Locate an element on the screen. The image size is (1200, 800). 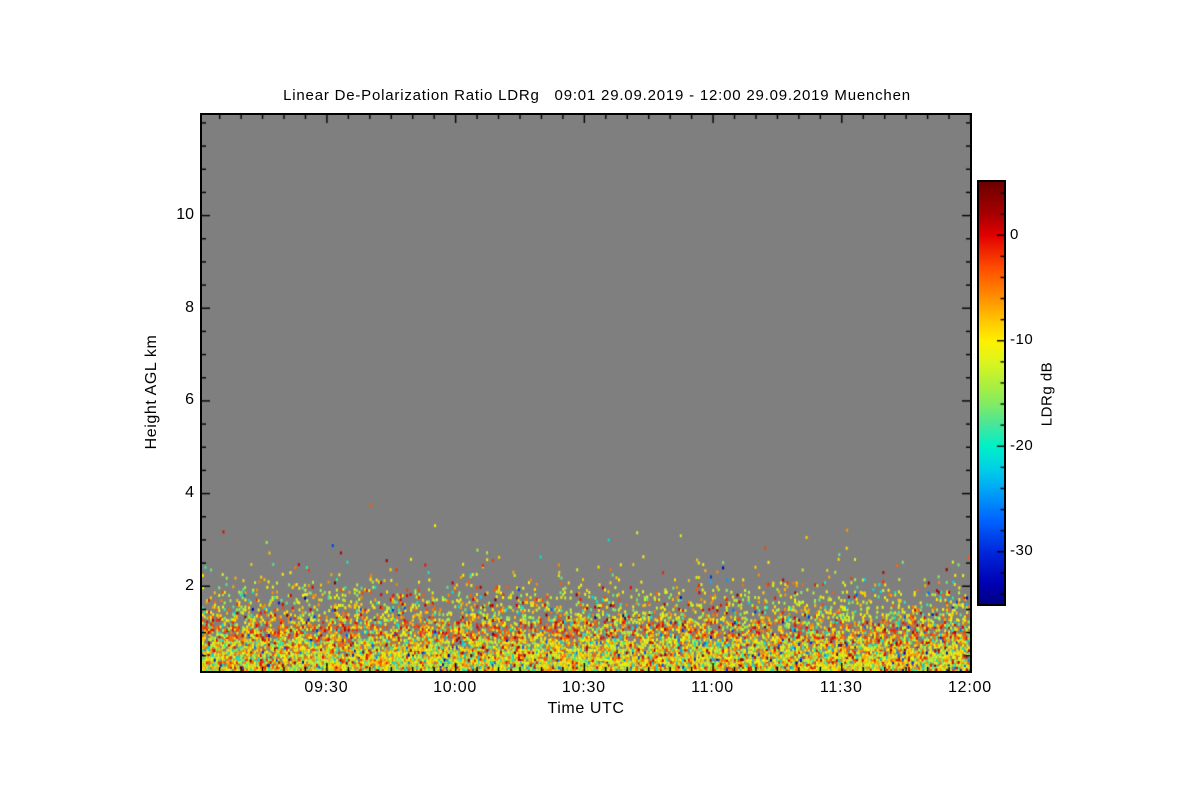
colorbar-tick-label--30: -30 is located at coordinates (1022, 551).